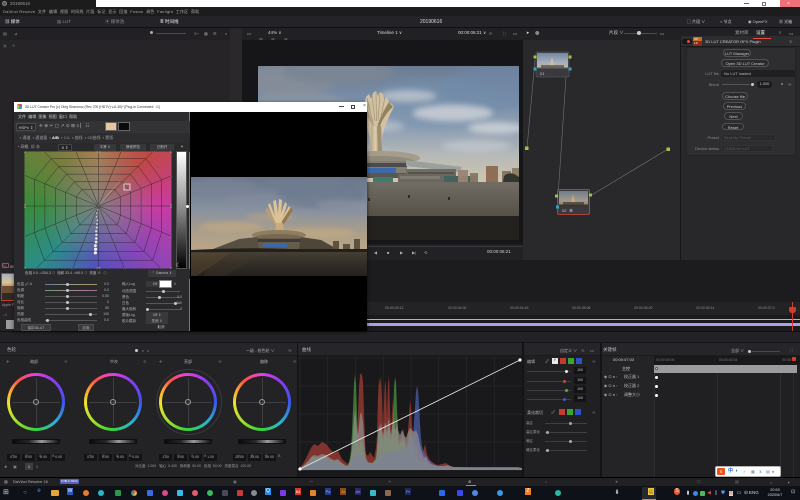 The image size is (800, 500). What do you see at coordinates (564, 210) in the screenshot?
I see `svg-text: 02` at bounding box center [564, 210].